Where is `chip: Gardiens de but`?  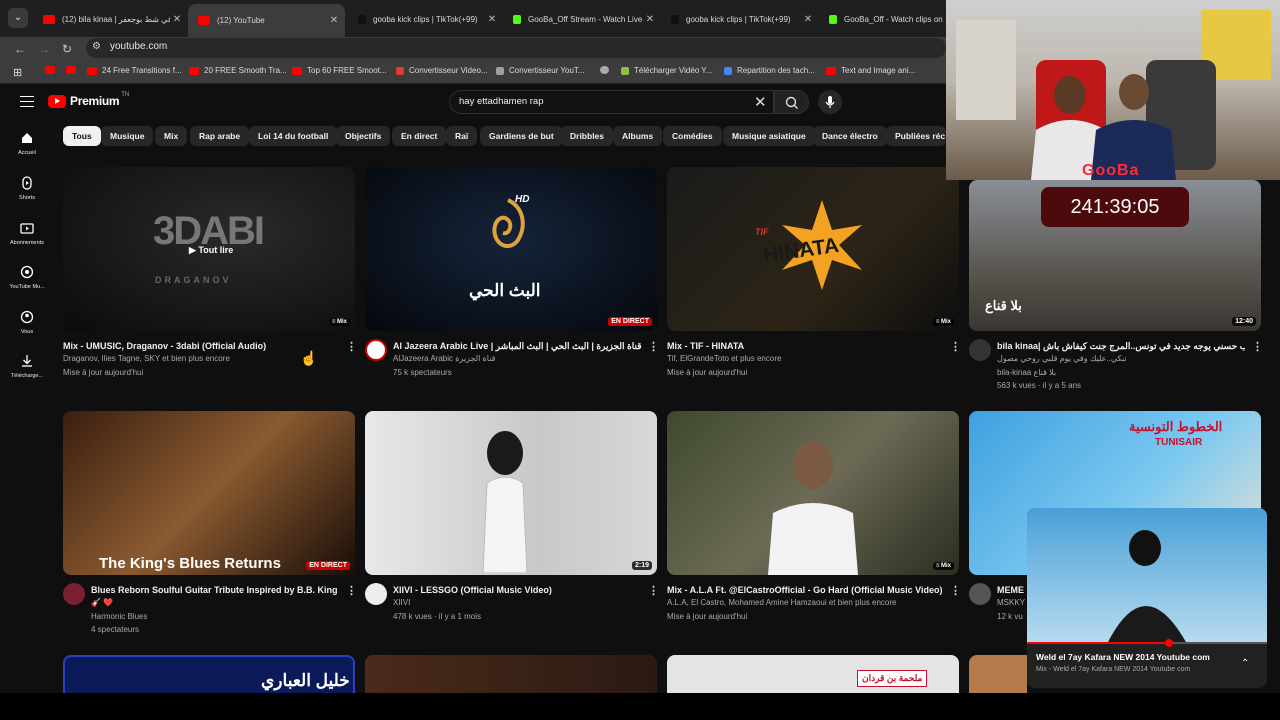 chip: Gardiens de but is located at coordinates (521, 136).